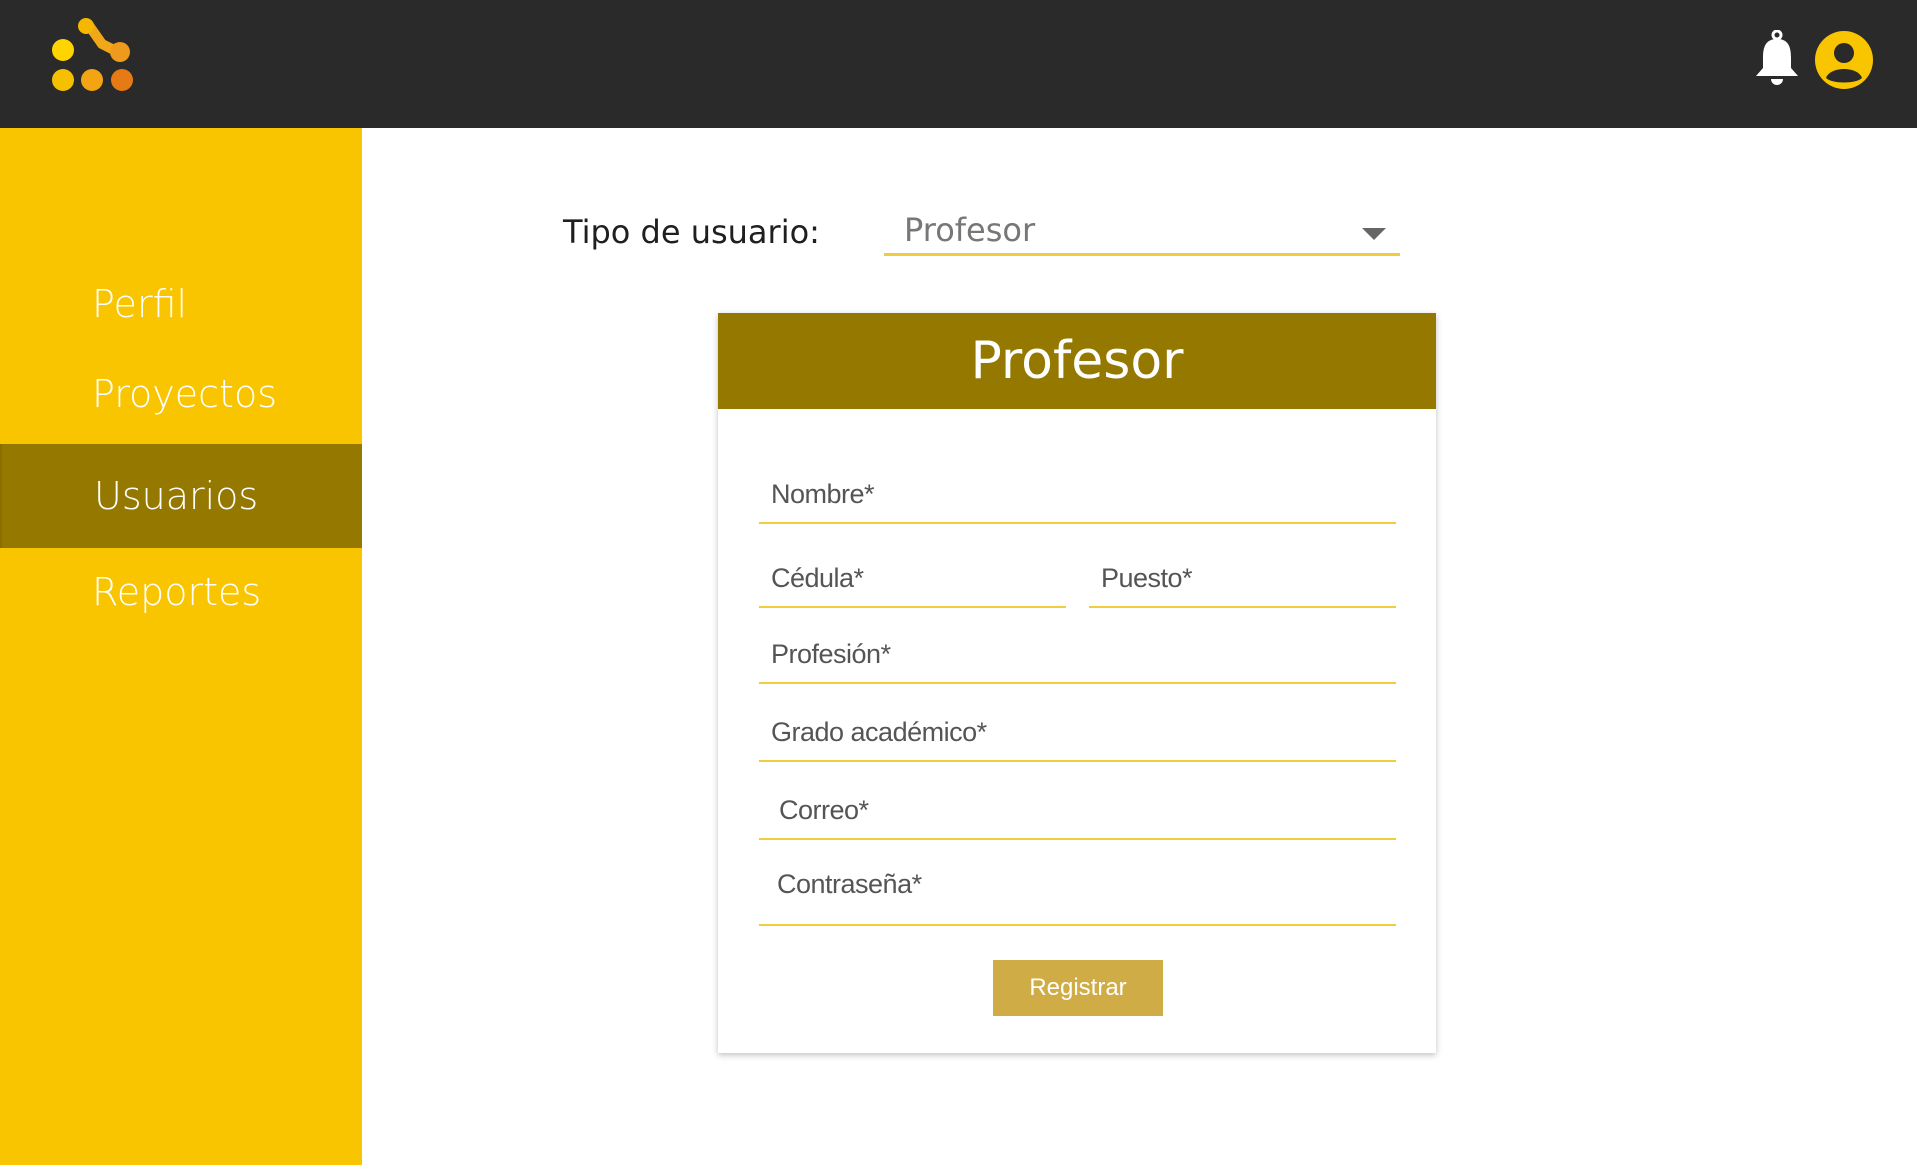  Describe the element at coordinates (831, 654) in the screenshot. I see `profesion-label: Profesión*` at that location.